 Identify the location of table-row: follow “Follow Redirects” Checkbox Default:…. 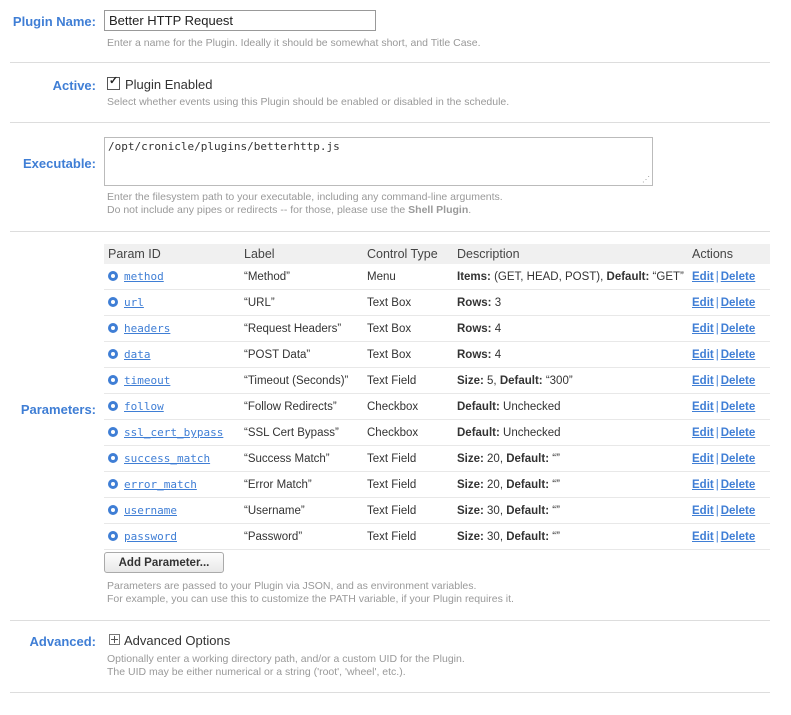
(437, 406).